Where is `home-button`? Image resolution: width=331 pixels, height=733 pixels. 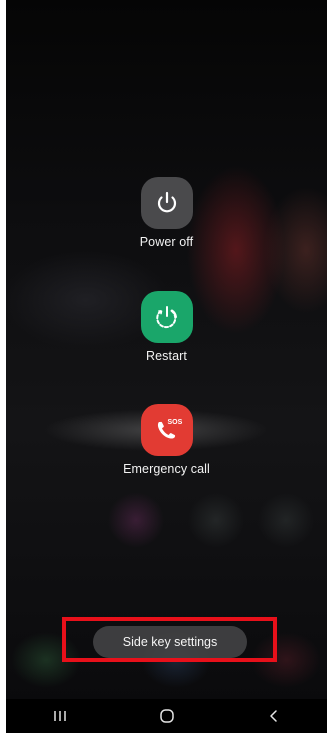 home-button is located at coordinates (167, 716).